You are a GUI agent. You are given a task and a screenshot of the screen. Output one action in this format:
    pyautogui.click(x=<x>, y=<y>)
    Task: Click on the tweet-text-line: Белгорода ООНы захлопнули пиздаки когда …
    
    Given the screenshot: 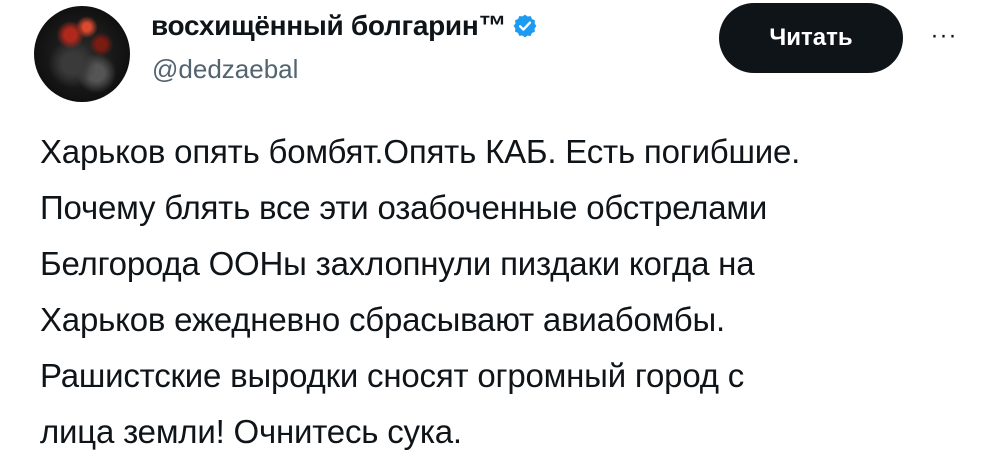 What is the action you would take?
    pyautogui.click(x=397, y=263)
    